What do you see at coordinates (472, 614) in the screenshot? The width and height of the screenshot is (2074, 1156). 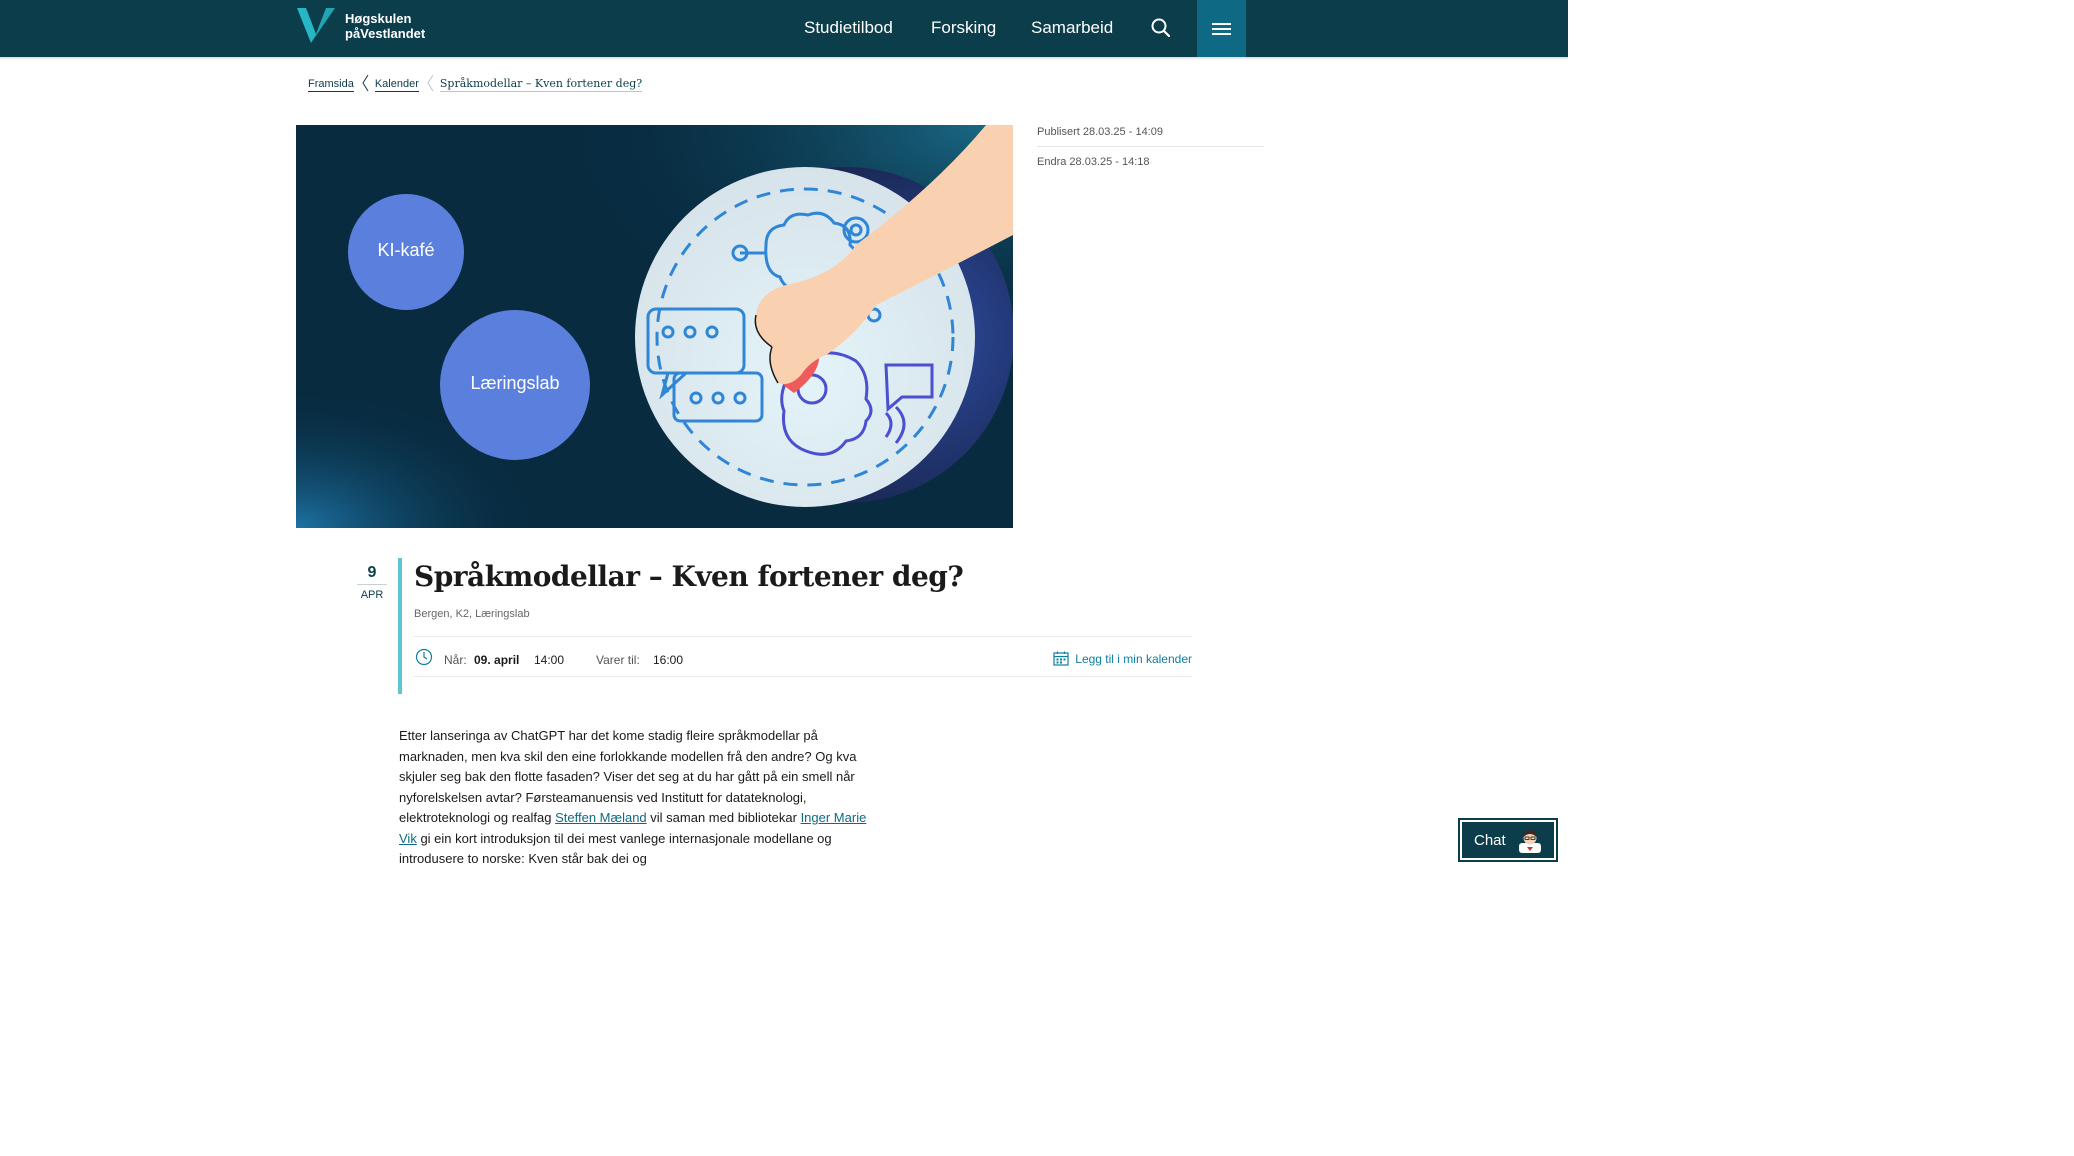 I see `event-location: Bergen, K2, Læringslab` at bounding box center [472, 614].